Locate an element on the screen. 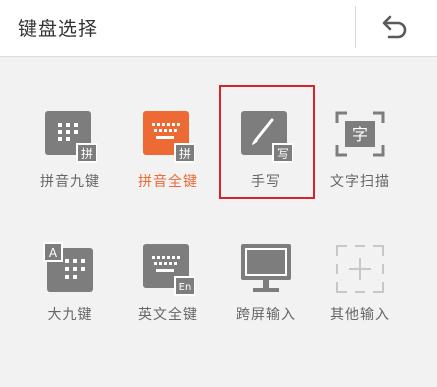 The image size is (437, 387). keyboard-option-big-9key: A 大九键 is located at coordinates (70, 301).